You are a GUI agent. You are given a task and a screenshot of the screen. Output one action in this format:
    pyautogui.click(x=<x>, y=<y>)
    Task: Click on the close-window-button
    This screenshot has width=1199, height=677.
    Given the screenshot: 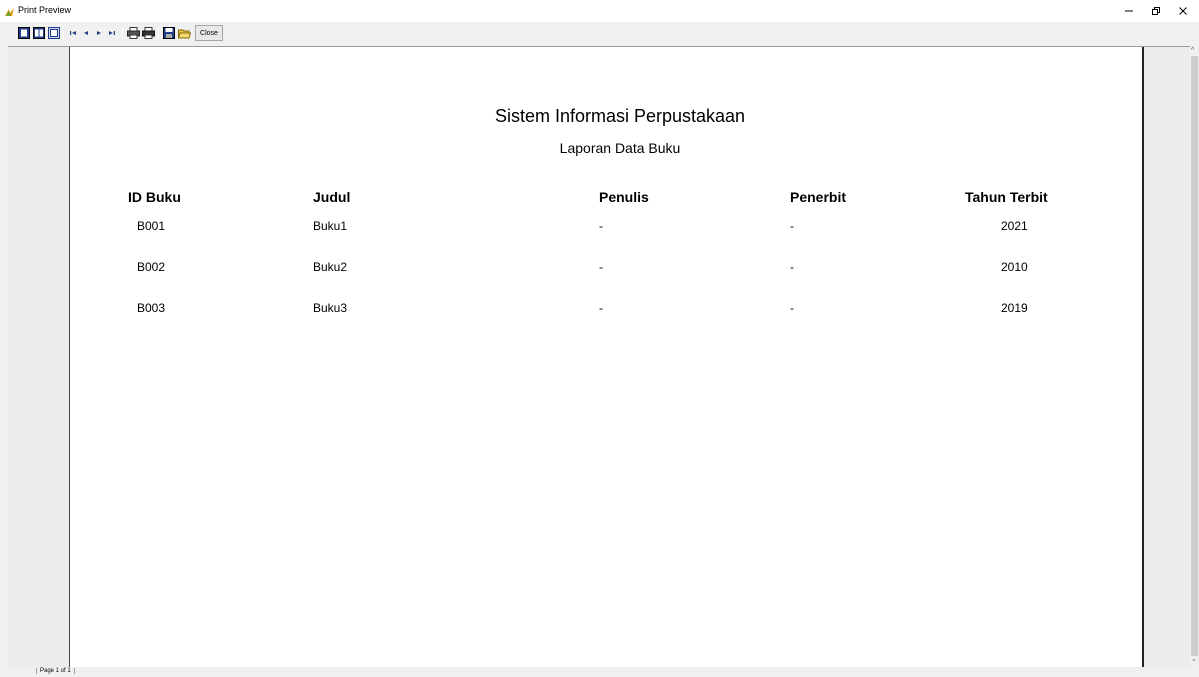 What is the action you would take?
    pyautogui.click(x=1183, y=11)
    